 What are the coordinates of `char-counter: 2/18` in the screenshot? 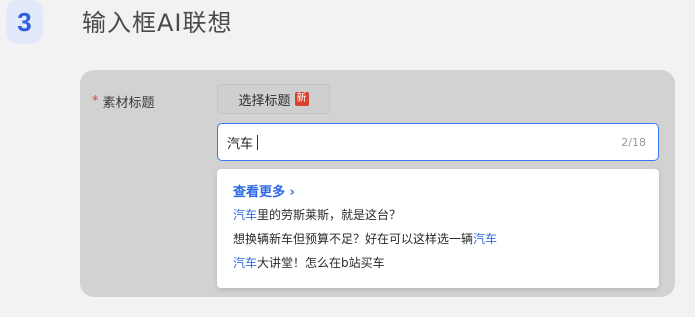 It's located at (633, 142).